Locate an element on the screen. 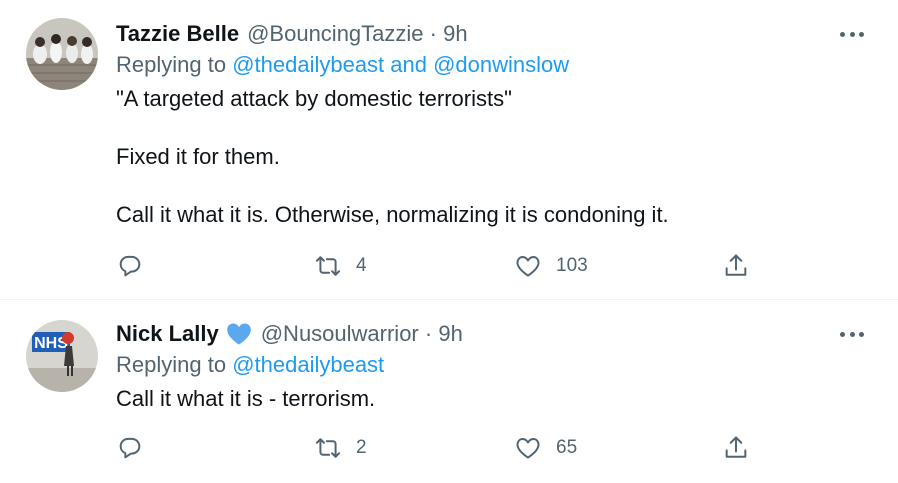 The image size is (898, 483). replying-to: Replying to @thedailybeast is located at coordinates (477, 365).